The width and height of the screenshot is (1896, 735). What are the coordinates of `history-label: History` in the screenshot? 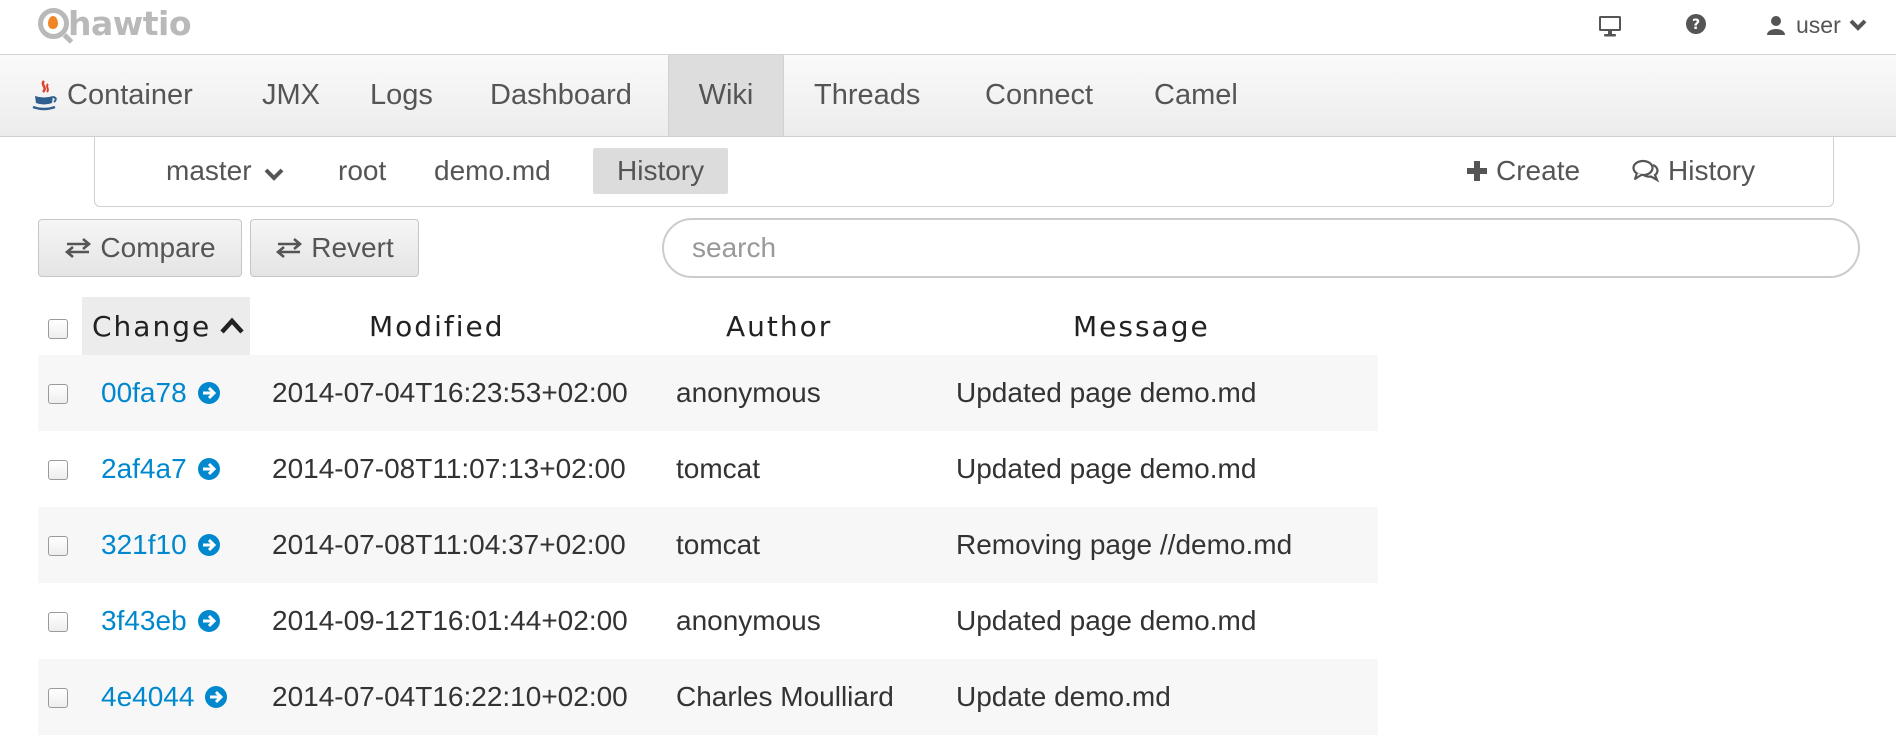 It's located at (1712, 170).